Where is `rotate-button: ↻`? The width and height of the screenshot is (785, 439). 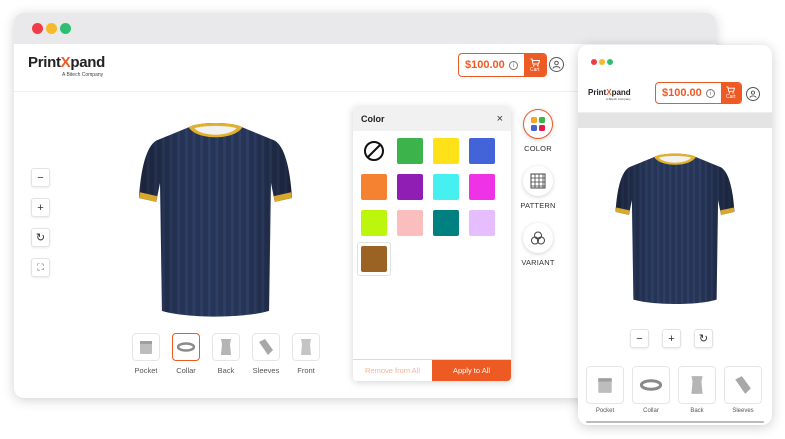
rotate-button: ↻ is located at coordinates (40, 237).